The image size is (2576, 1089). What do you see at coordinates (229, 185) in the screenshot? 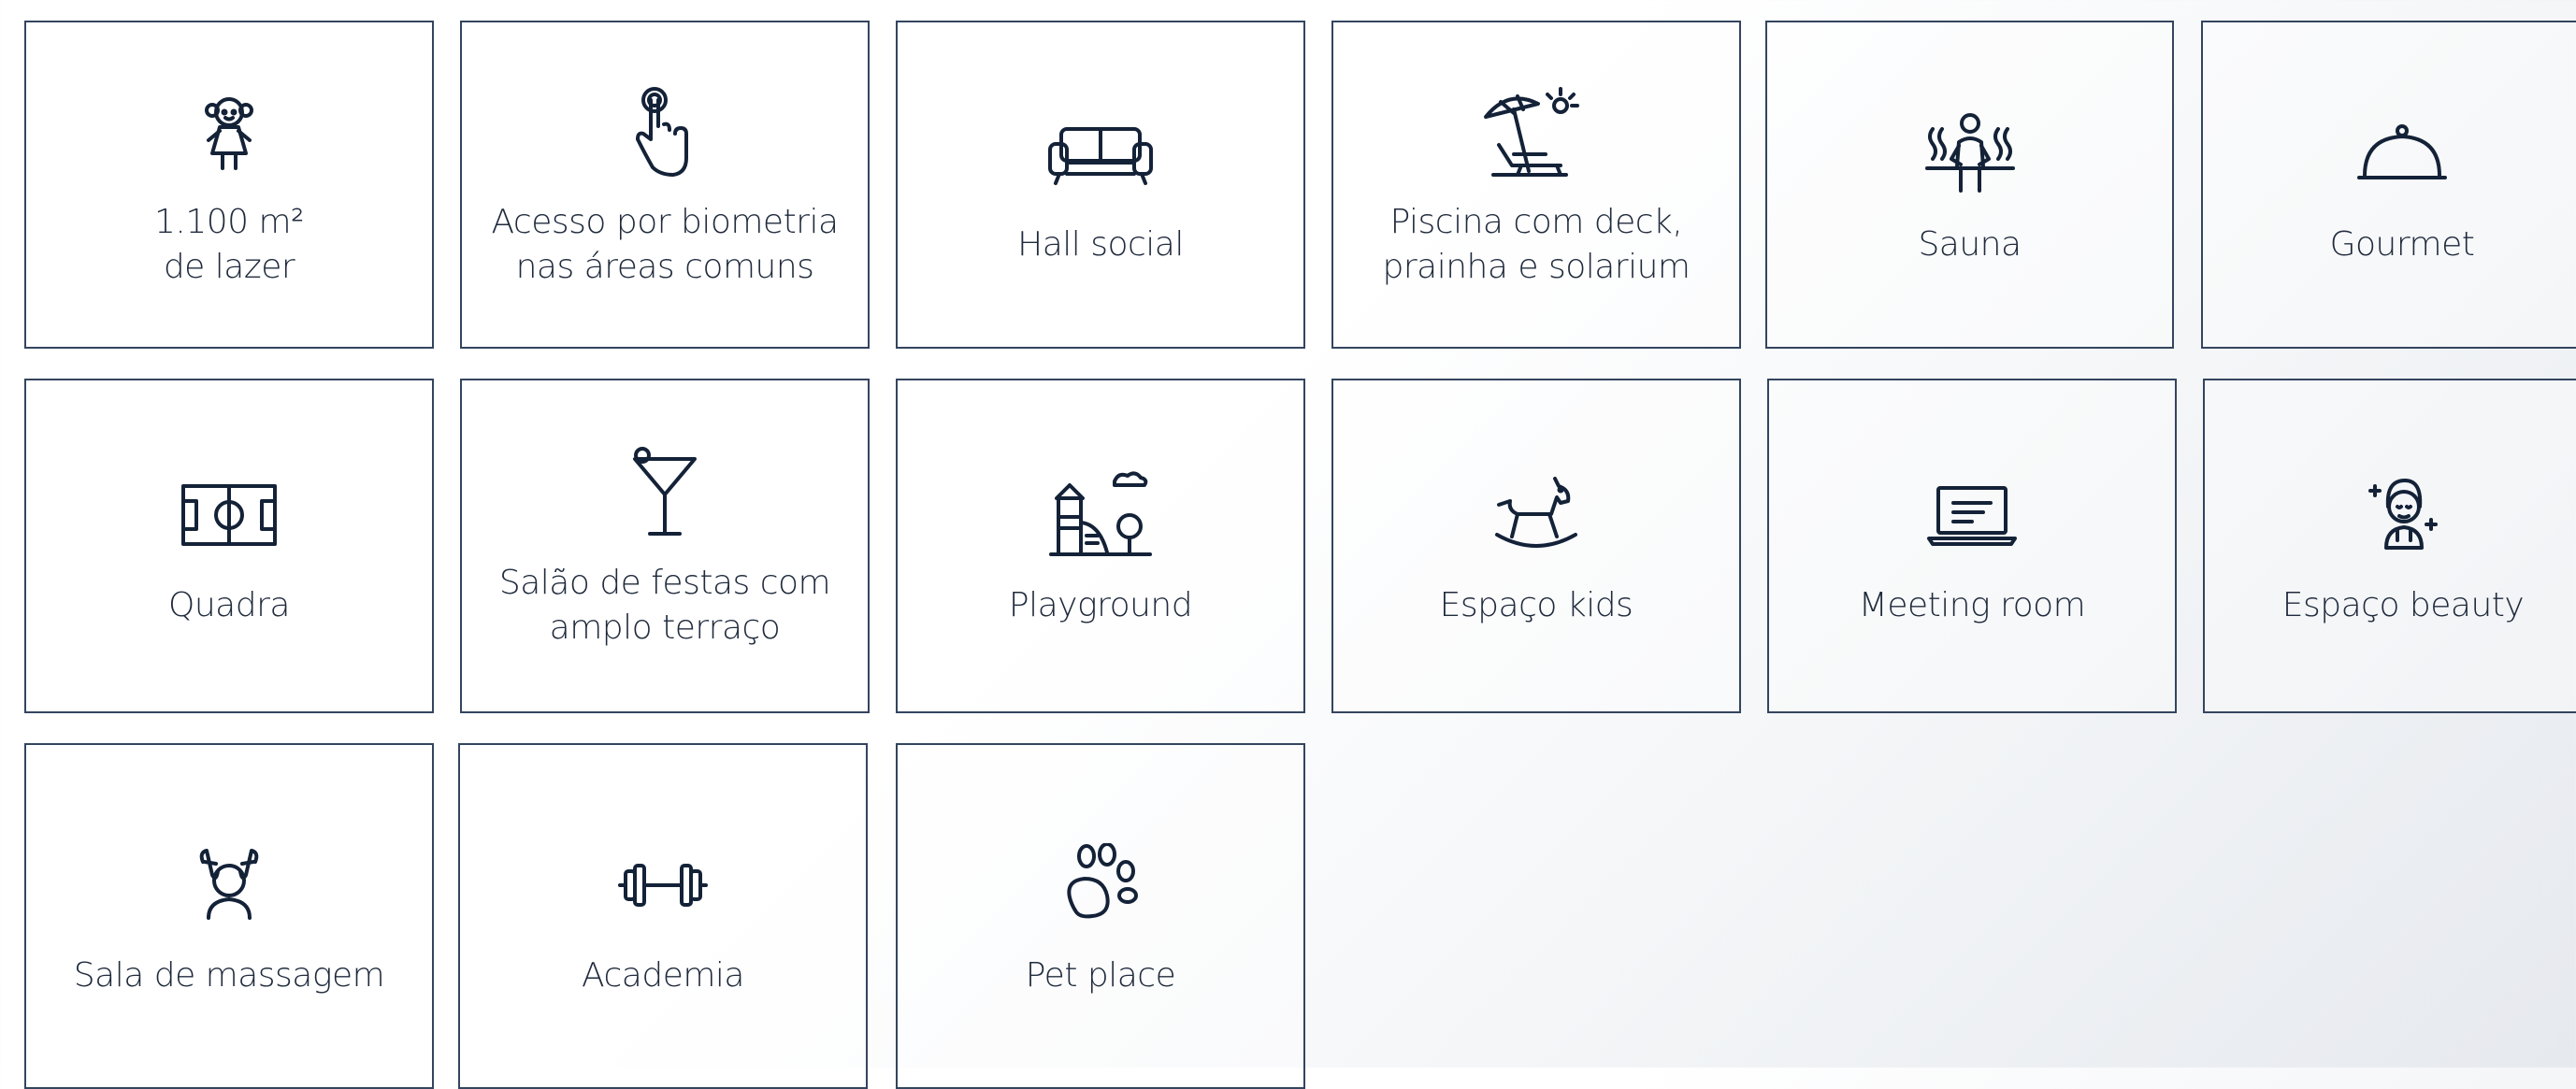
I see `amenity-card-lazer: 1.100 m² de lazer` at bounding box center [229, 185].